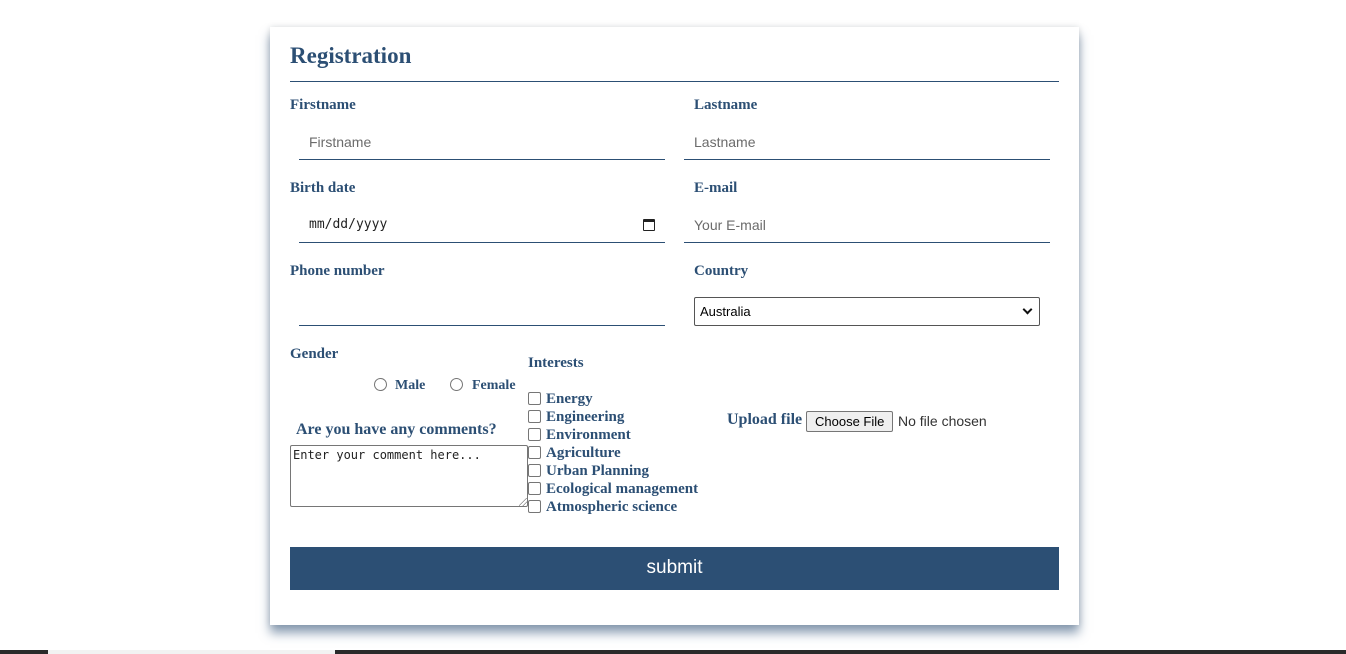 The height and width of the screenshot is (654, 1346). What do you see at coordinates (337, 271) in the screenshot?
I see `phone-label: Phone number` at bounding box center [337, 271].